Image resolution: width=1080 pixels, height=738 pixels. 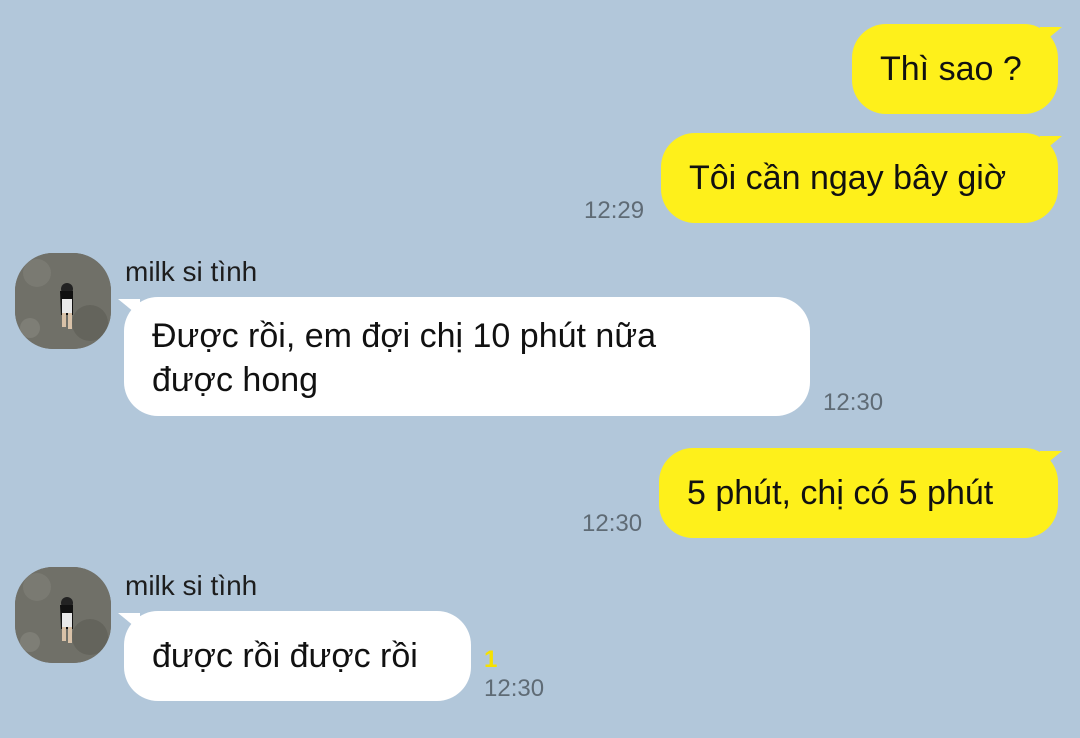 I want to click on message-text-line: Được rồi, em đợi chị 10 phút nữa, so click(x=404, y=336).